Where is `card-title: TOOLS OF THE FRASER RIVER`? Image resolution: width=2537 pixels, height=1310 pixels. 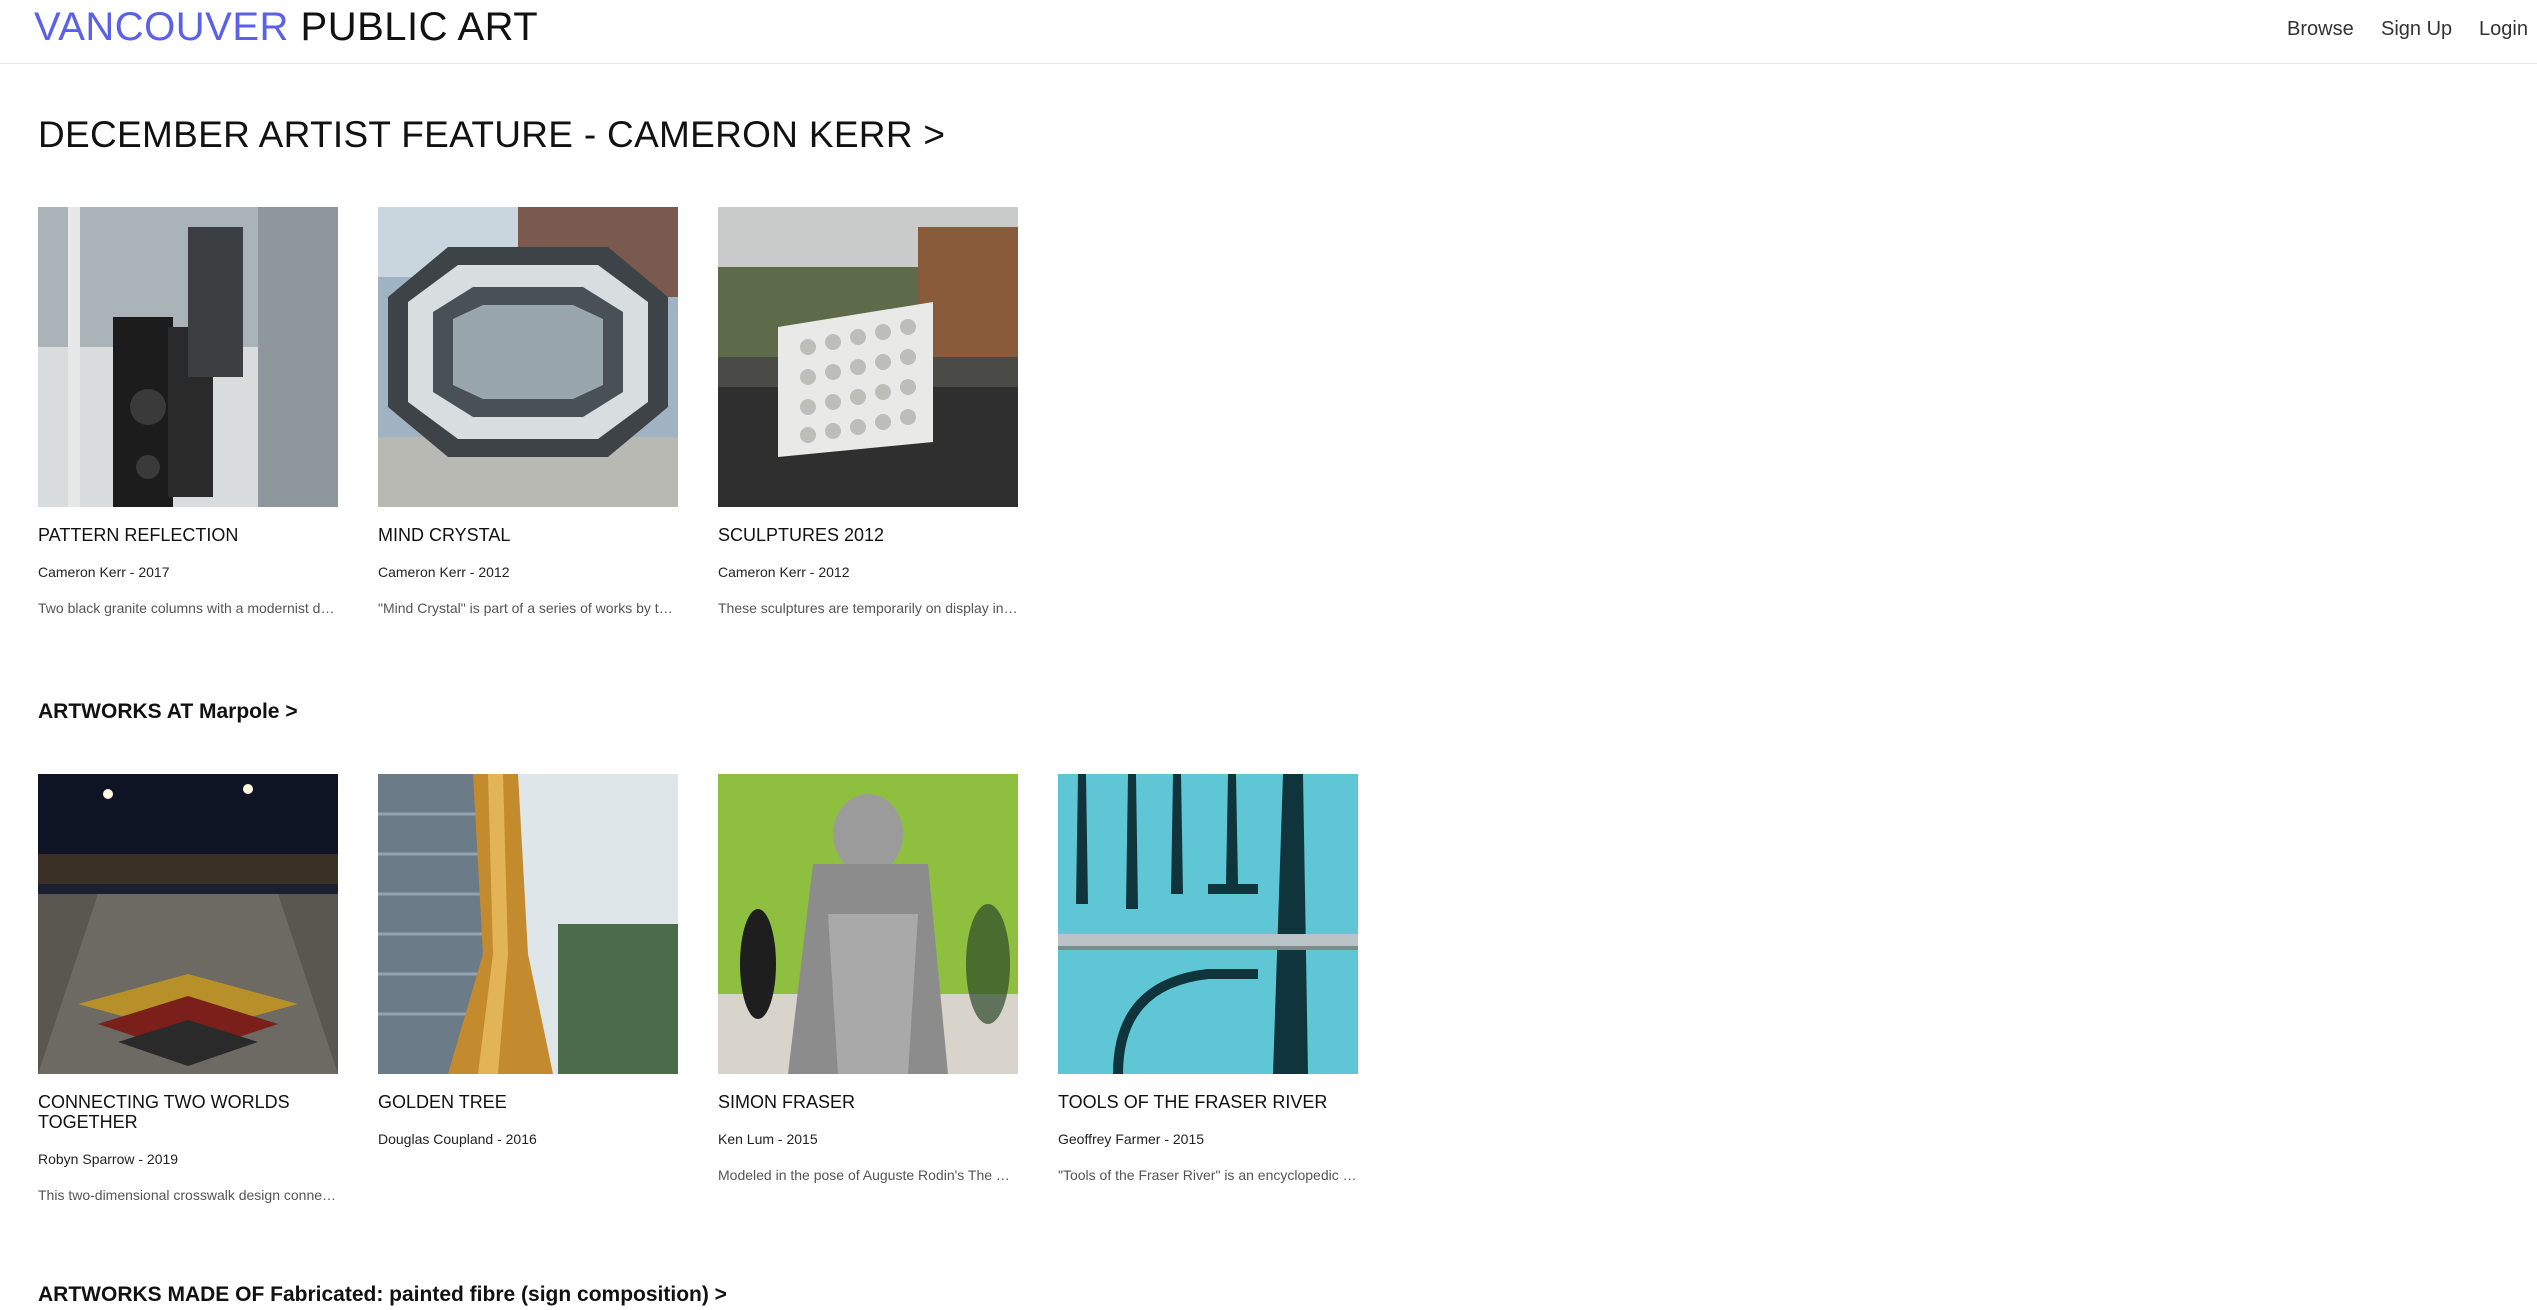
card-title: TOOLS OF THE FRASER RIVER is located at coordinates (1193, 1102).